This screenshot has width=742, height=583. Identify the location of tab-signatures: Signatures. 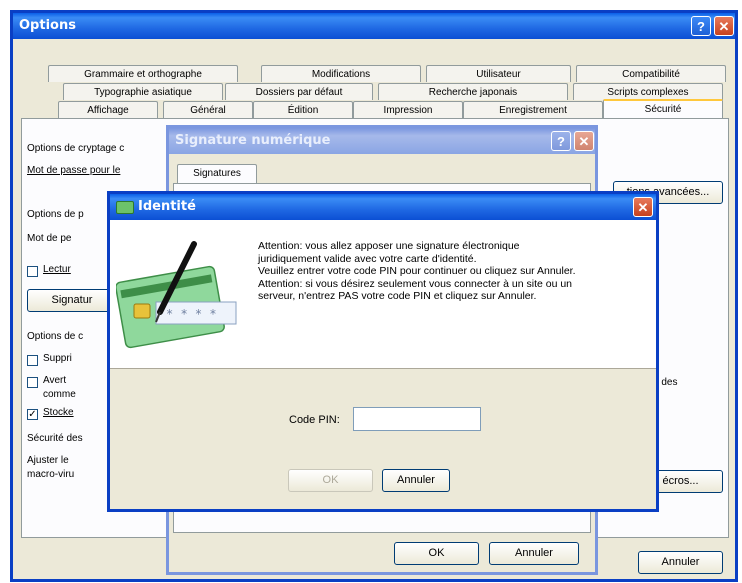
(217, 173).